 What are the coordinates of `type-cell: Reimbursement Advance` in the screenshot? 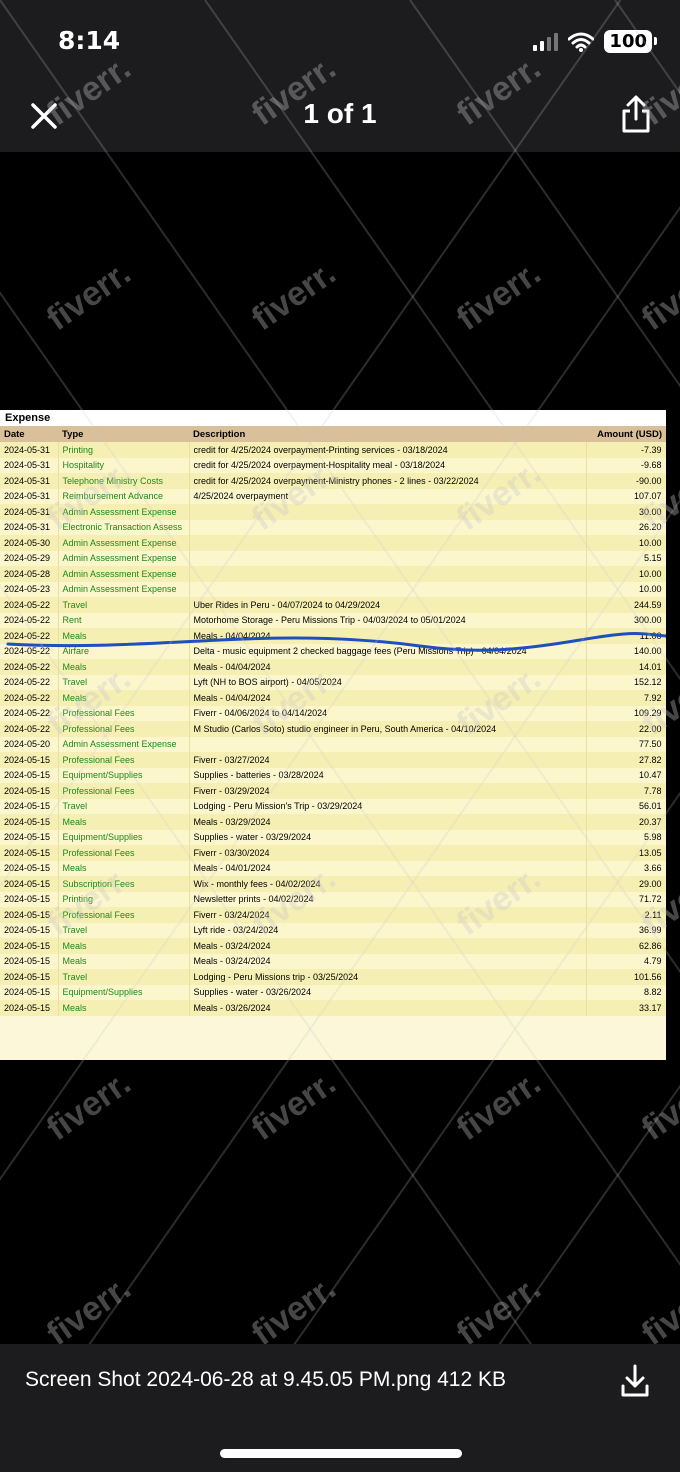 It's located at (124, 496).